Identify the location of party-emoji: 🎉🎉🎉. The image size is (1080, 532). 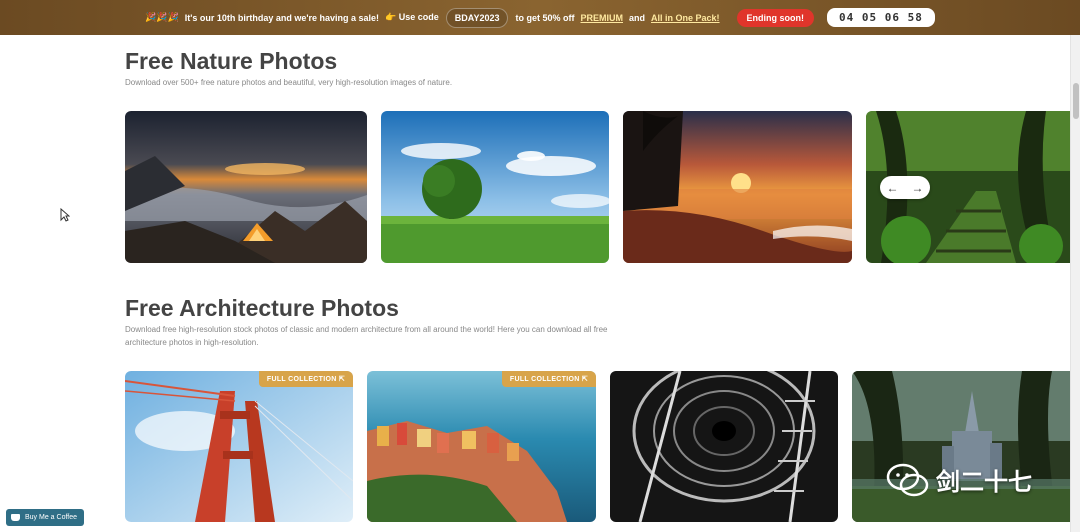
(162, 17).